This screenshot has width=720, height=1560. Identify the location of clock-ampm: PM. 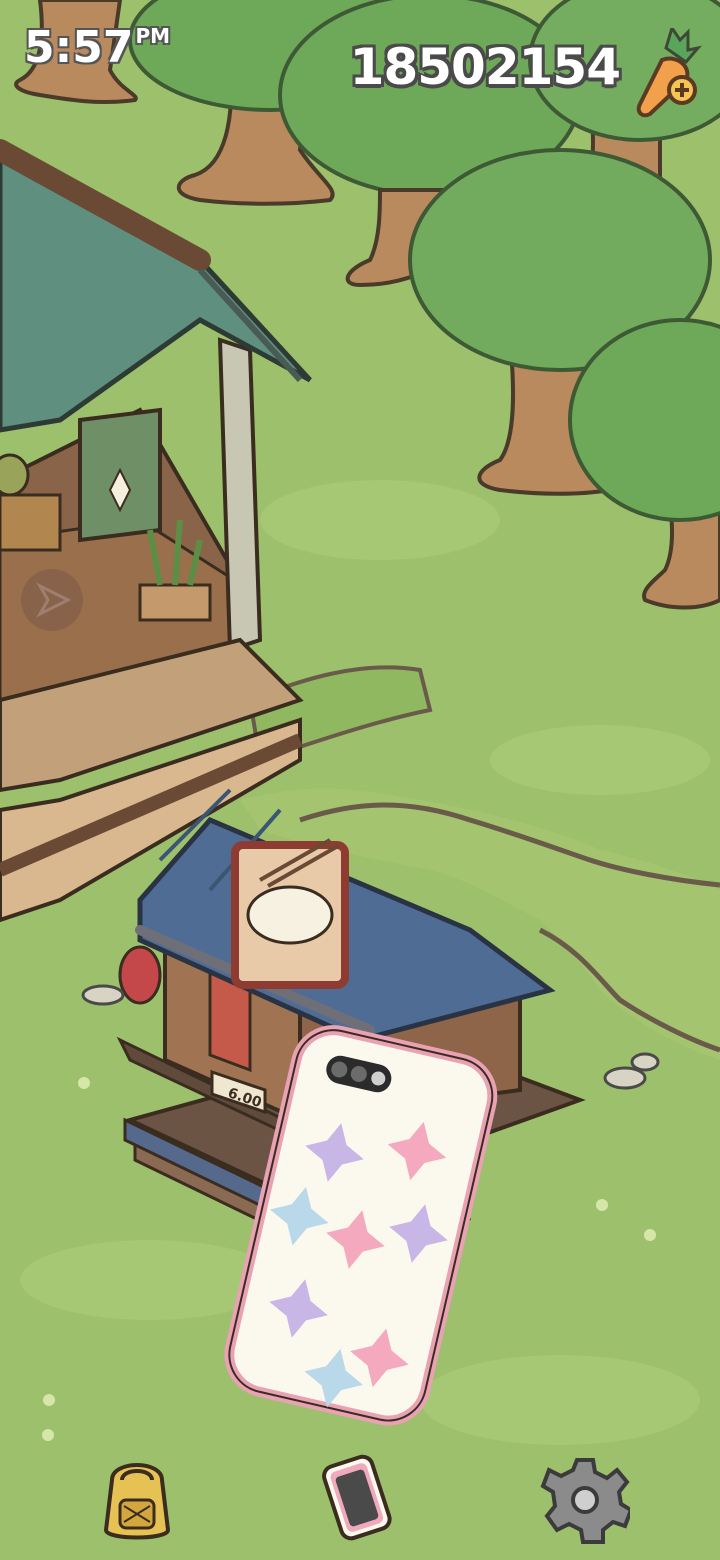
(153, 36).